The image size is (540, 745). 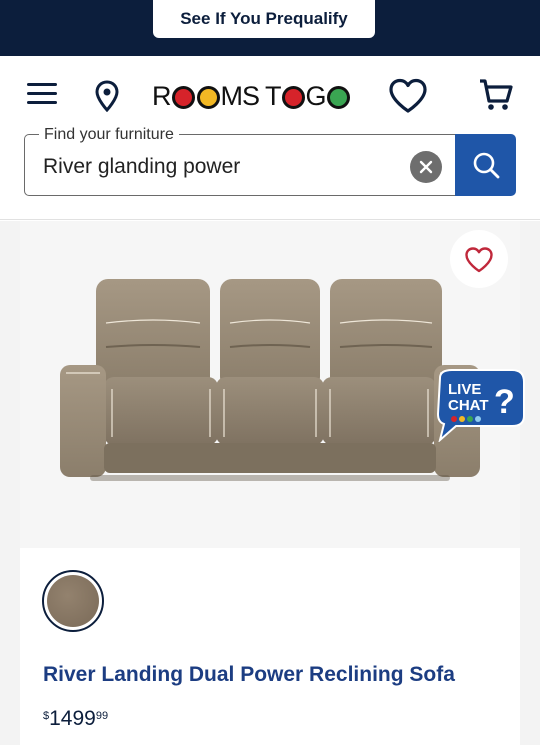 I want to click on color-swatch, so click(x=73, y=601).